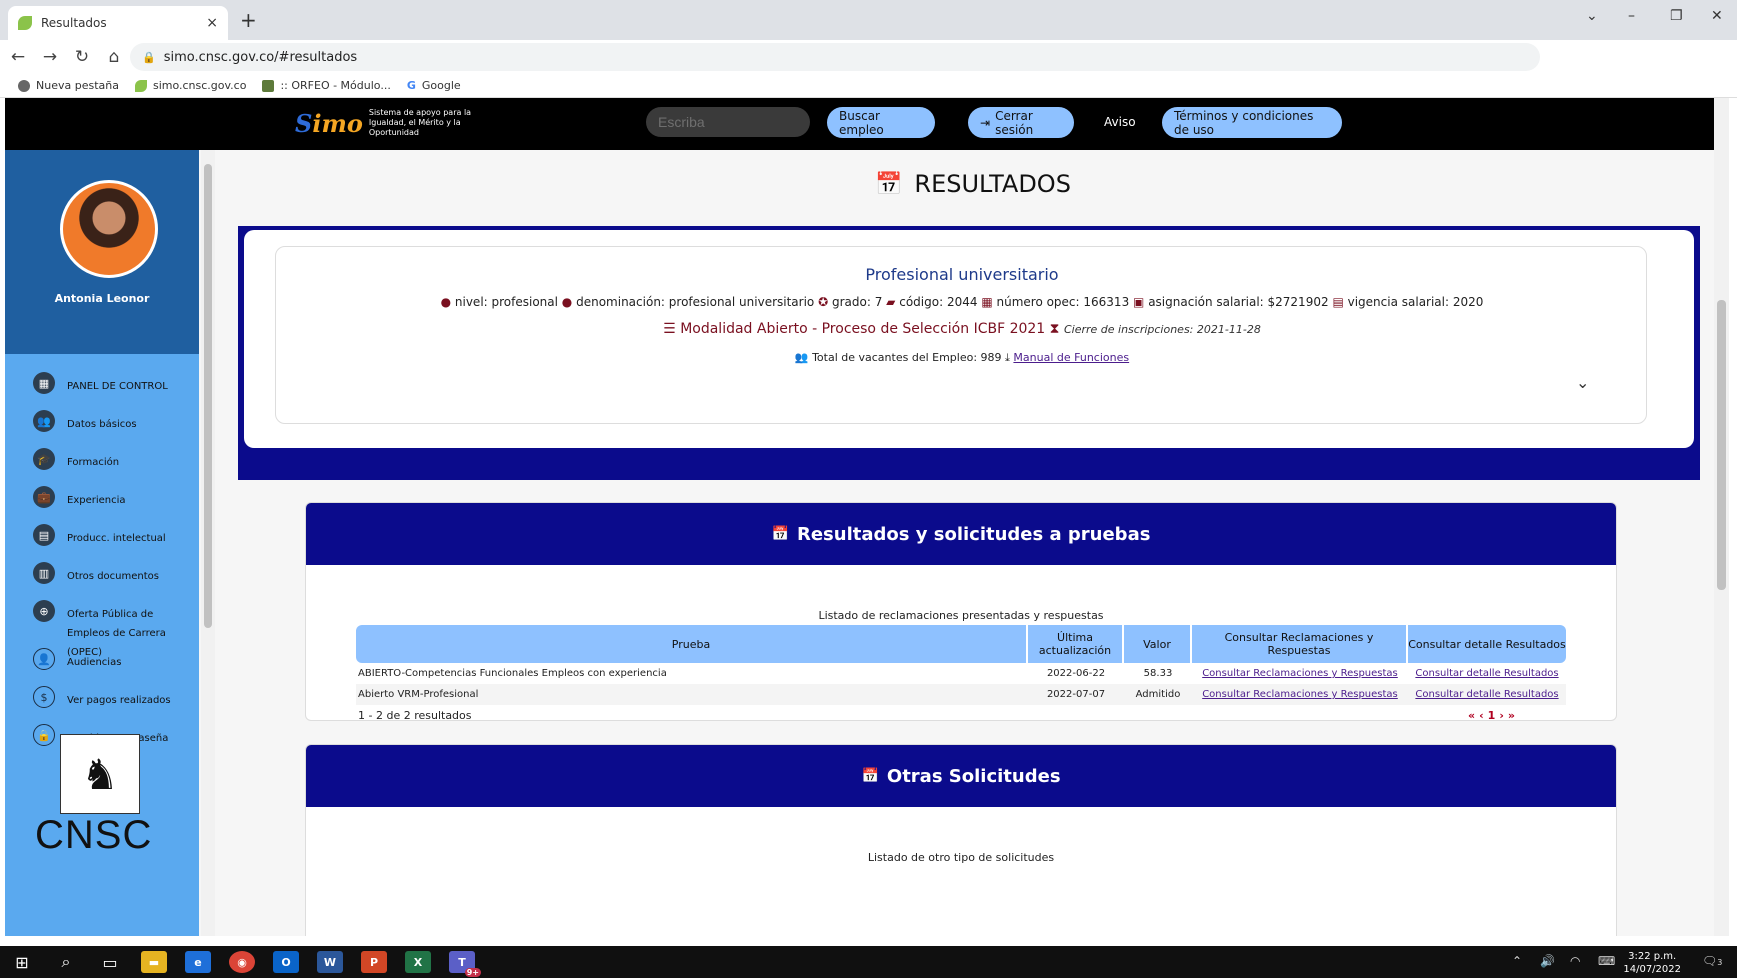 This screenshot has width=1737, height=978. I want to click on people-icon: 👥, so click(44, 421).